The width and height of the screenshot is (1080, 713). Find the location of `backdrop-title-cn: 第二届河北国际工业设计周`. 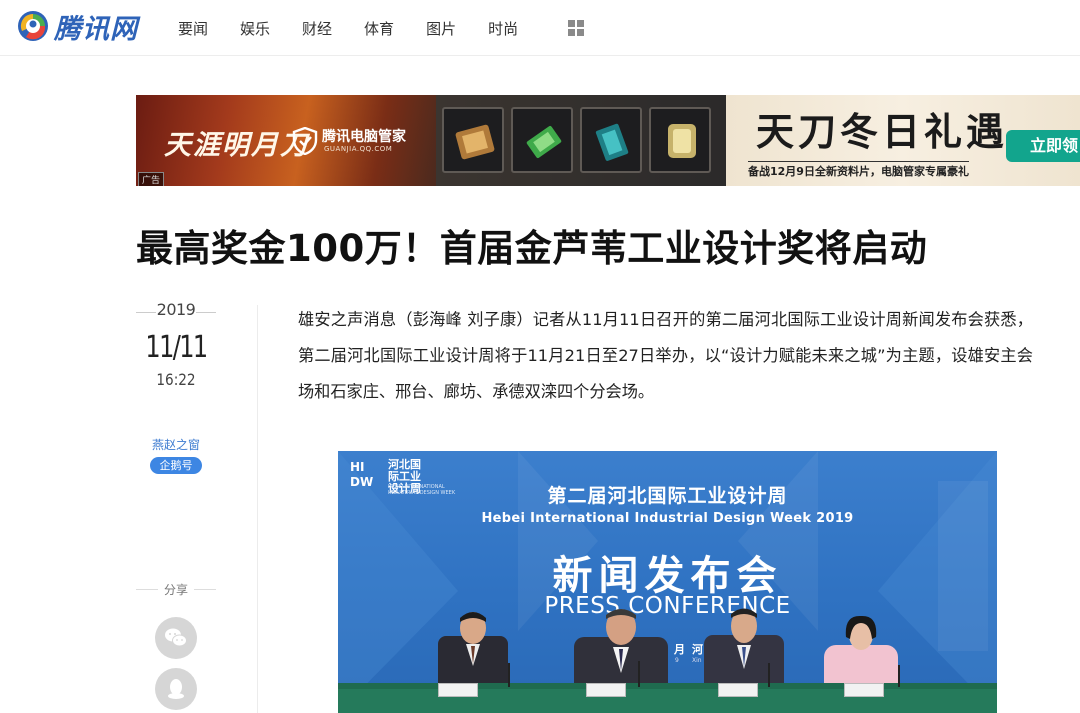

backdrop-title-cn: 第二届河北国际工业设计周 is located at coordinates (667, 496).